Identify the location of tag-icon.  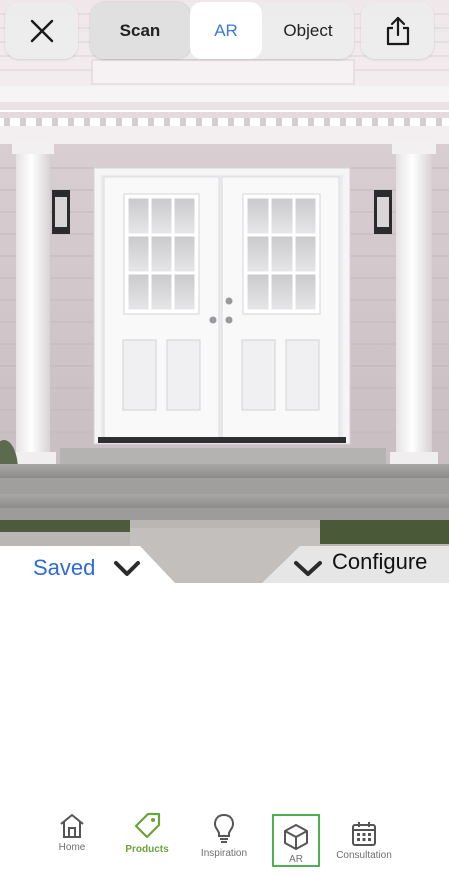
(147, 825).